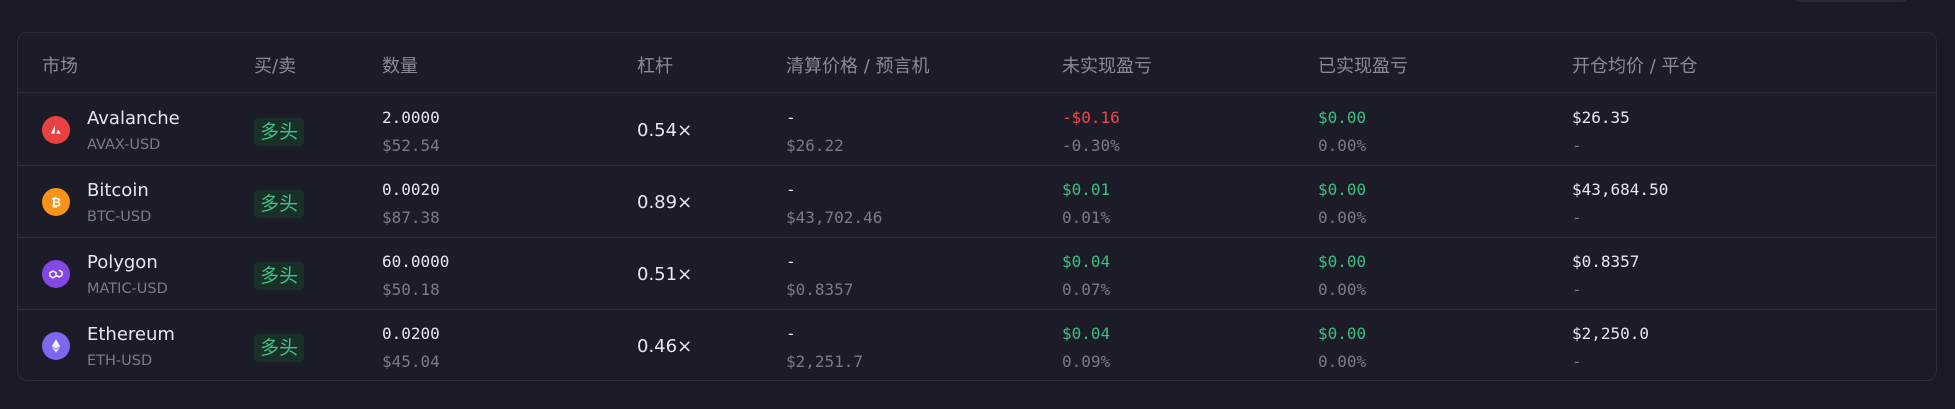 The image size is (1955, 409). Describe the element at coordinates (834, 217) in the screenshot. I see `oracle-price: $43,702.46` at that location.